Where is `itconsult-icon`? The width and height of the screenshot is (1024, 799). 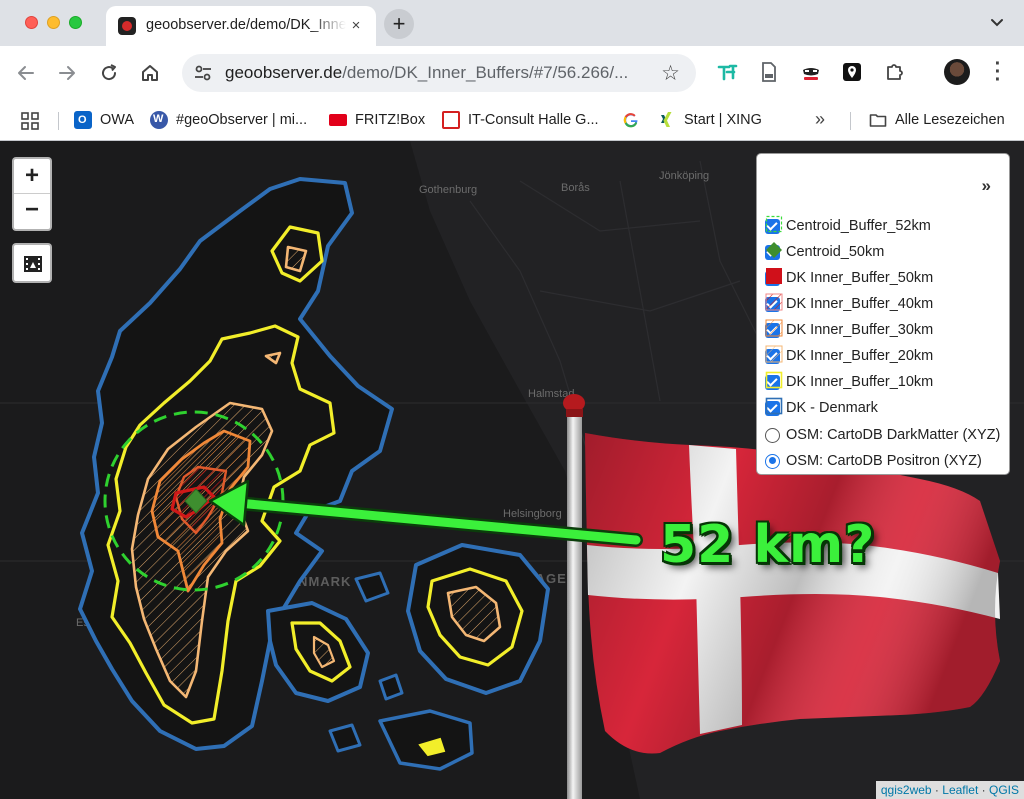
itconsult-icon is located at coordinates (451, 120).